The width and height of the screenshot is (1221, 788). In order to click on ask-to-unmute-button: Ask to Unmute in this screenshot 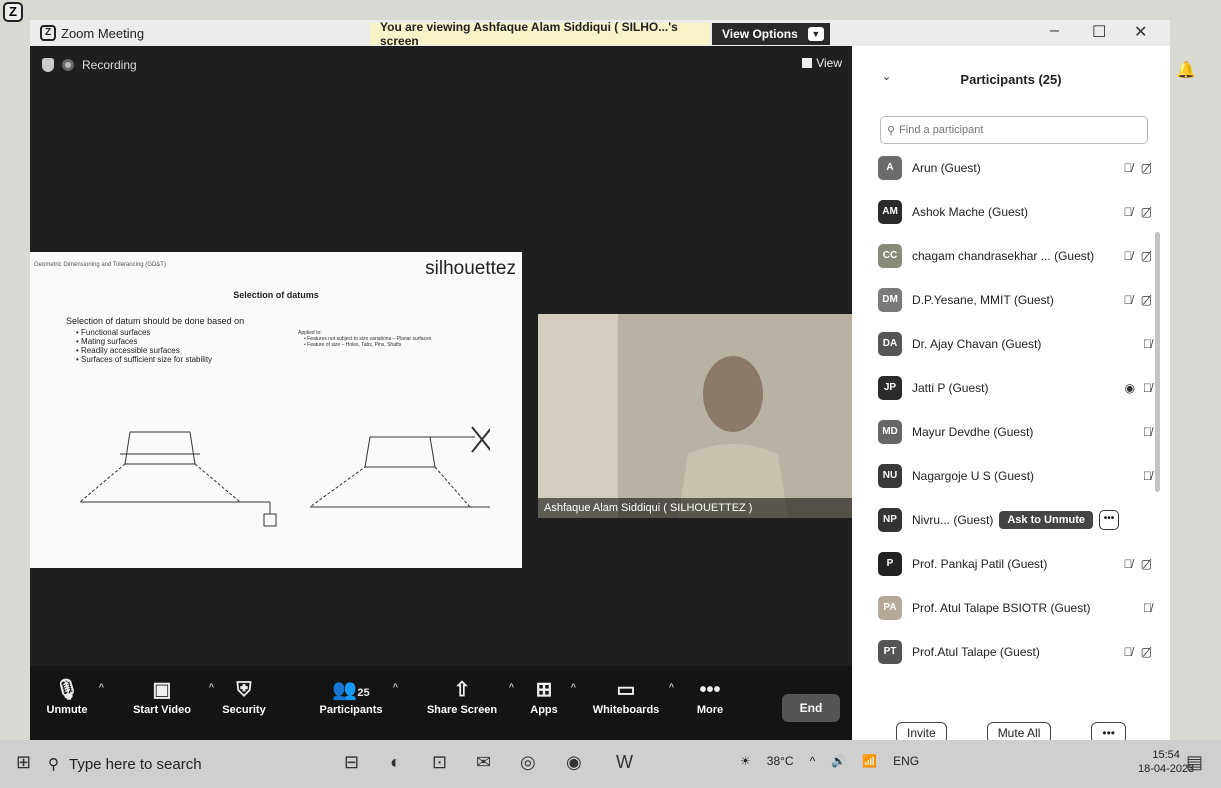, I will do `click(1046, 520)`.